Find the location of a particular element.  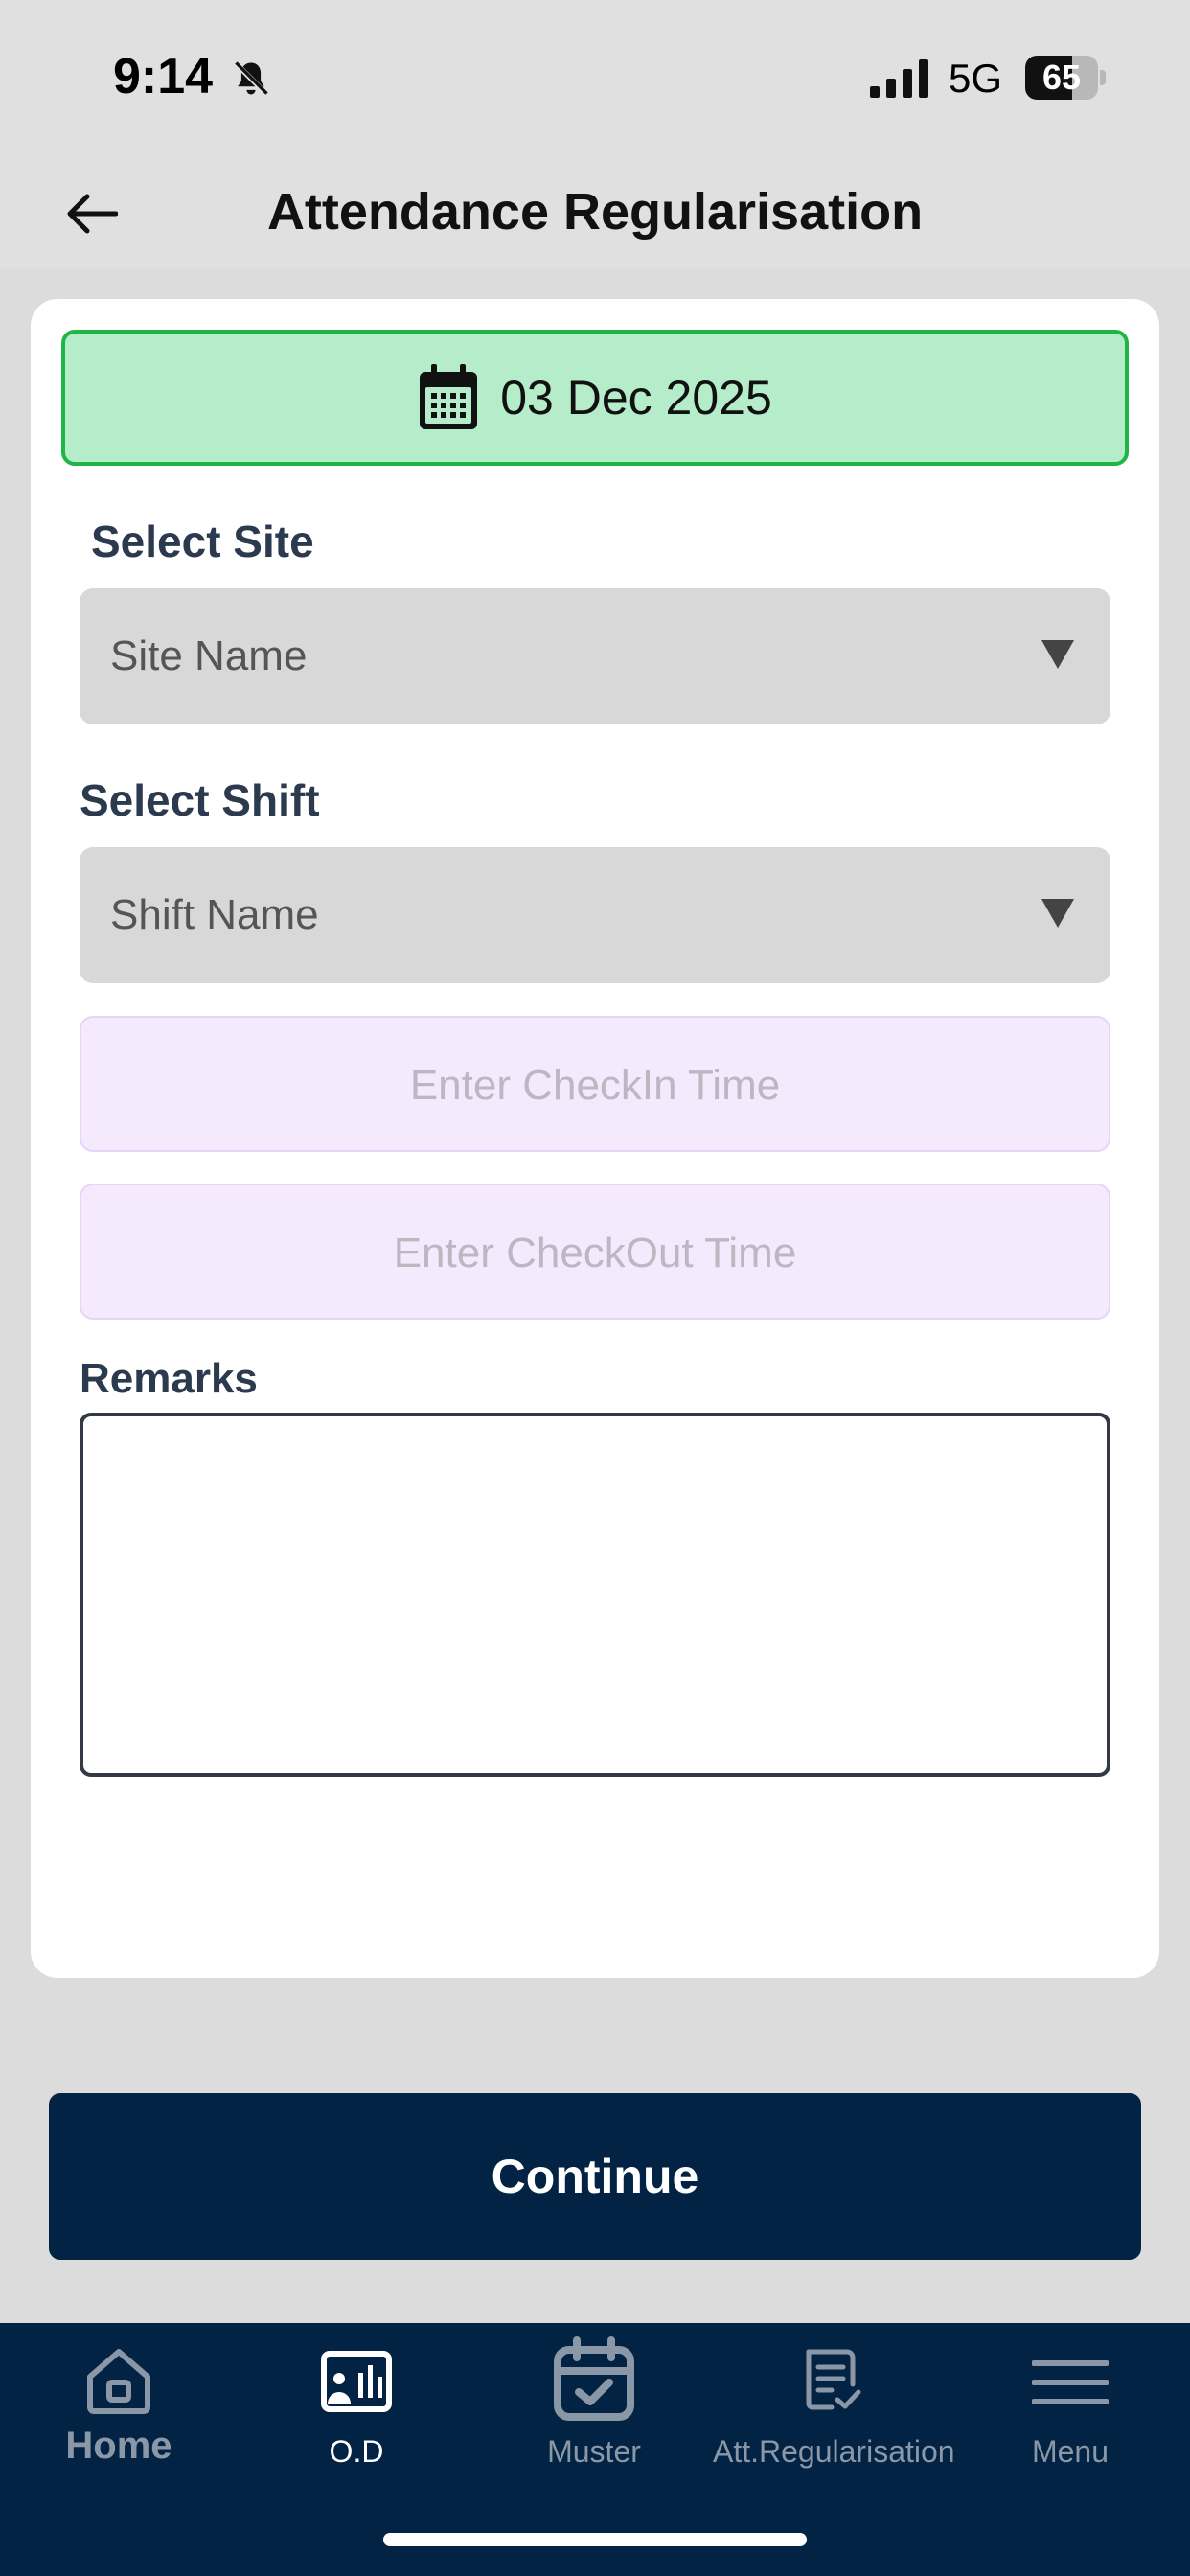

nav-item-menu: Menu is located at coordinates (1070, 2419).